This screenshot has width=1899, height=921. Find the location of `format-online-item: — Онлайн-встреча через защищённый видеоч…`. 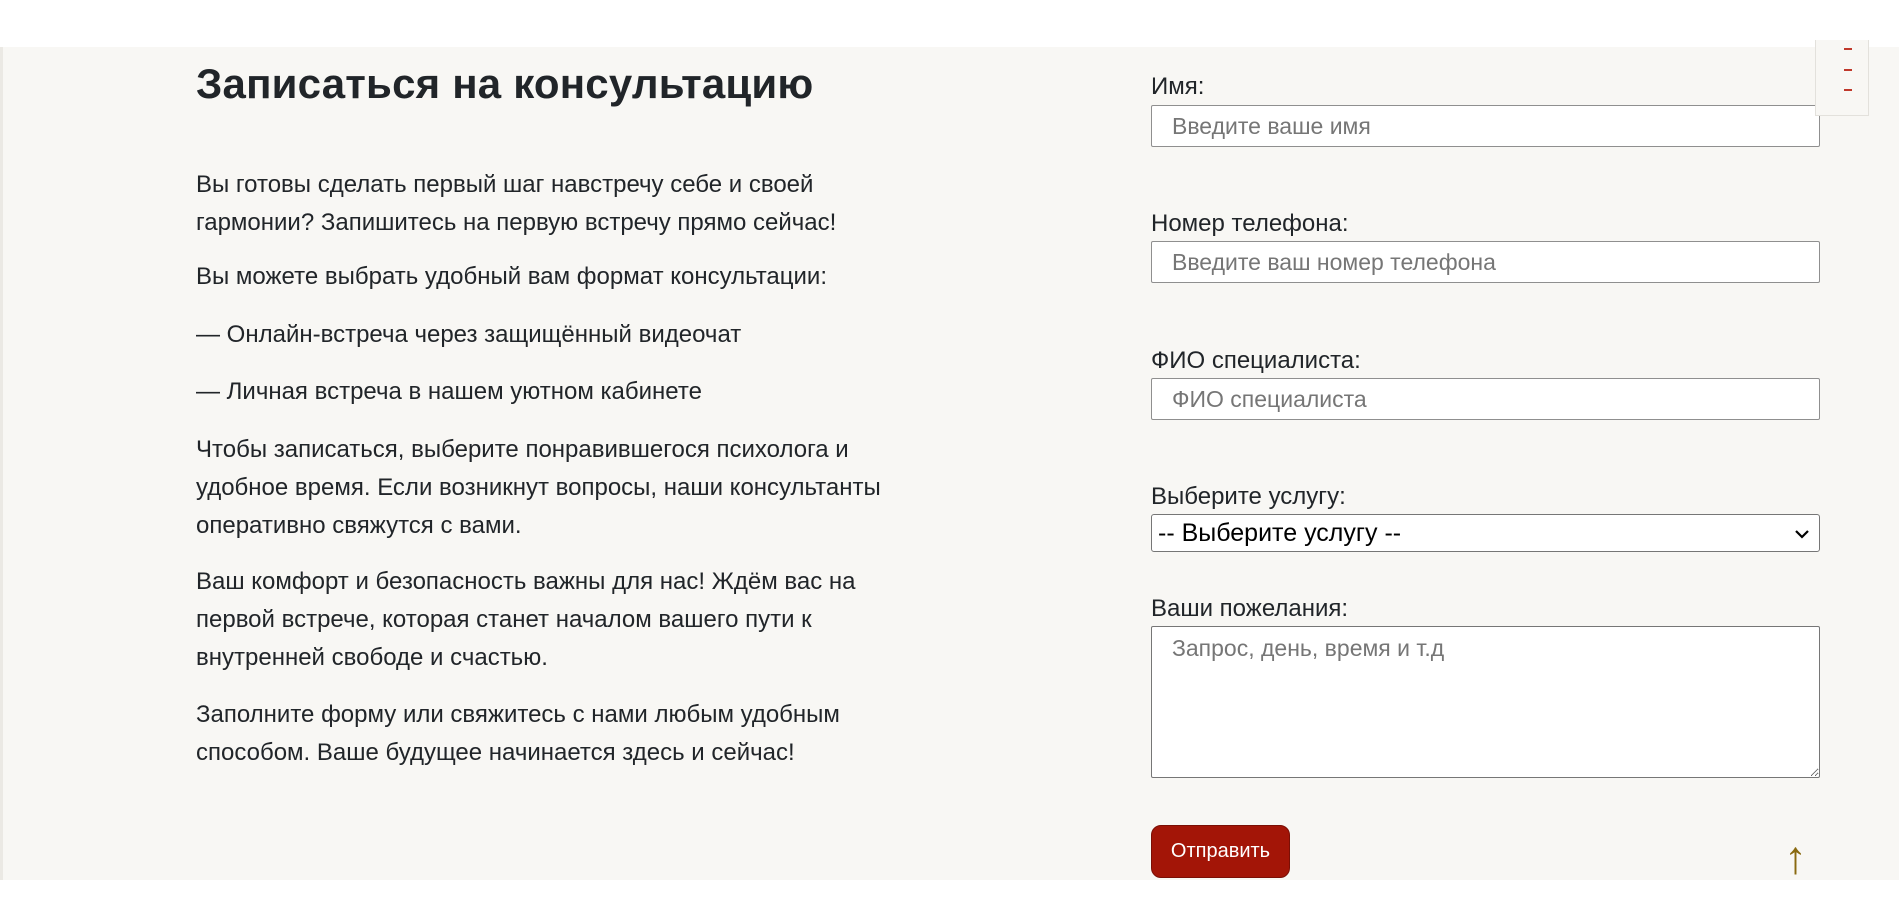

format-online-item: — Онлайн-встреча через защищённый видеоч… is located at coordinates (469, 334).